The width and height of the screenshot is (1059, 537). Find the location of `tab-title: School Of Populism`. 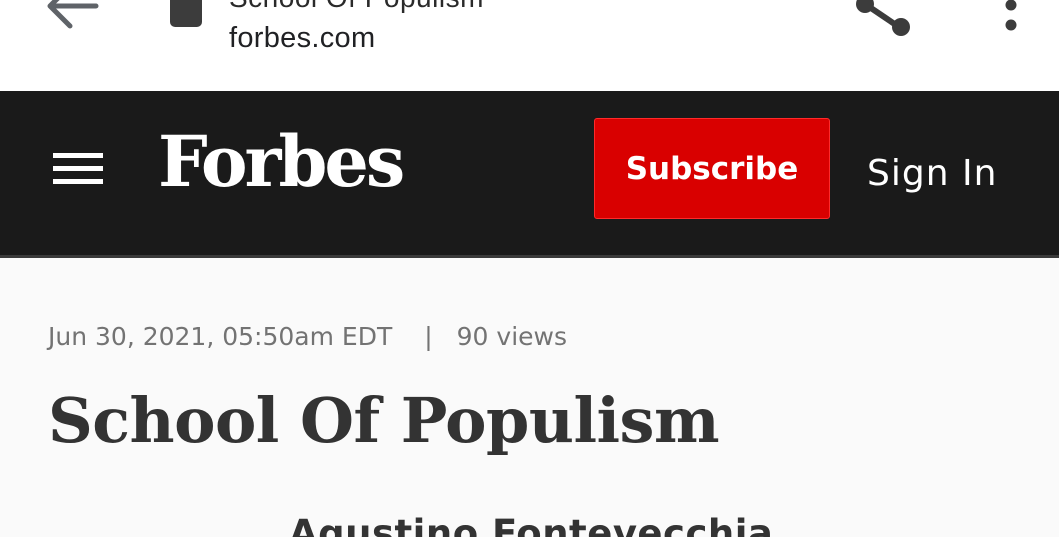

tab-title: School Of Populism is located at coordinates (356, 7).